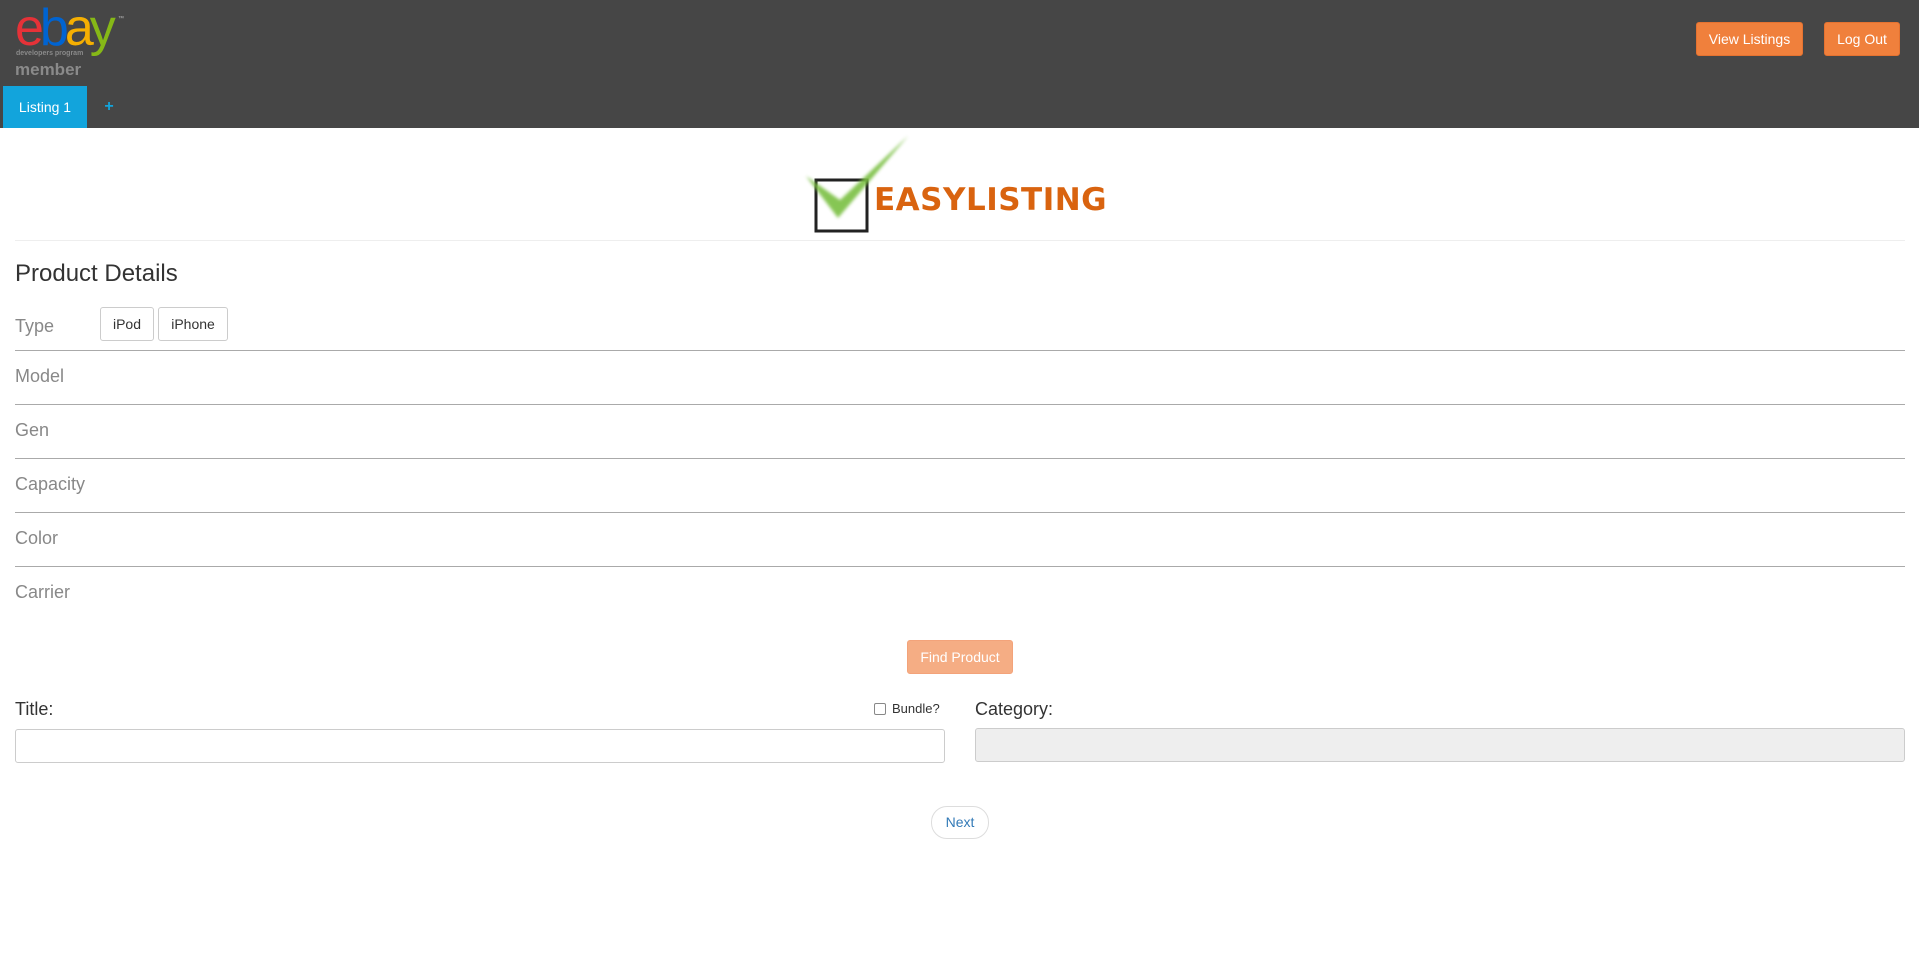 Image resolution: width=1919 pixels, height=972 pixels. What do you see at coordinates (32, 430) in the screenshot?
I see `gen-label: Gen` at bounding box center [32, 430].